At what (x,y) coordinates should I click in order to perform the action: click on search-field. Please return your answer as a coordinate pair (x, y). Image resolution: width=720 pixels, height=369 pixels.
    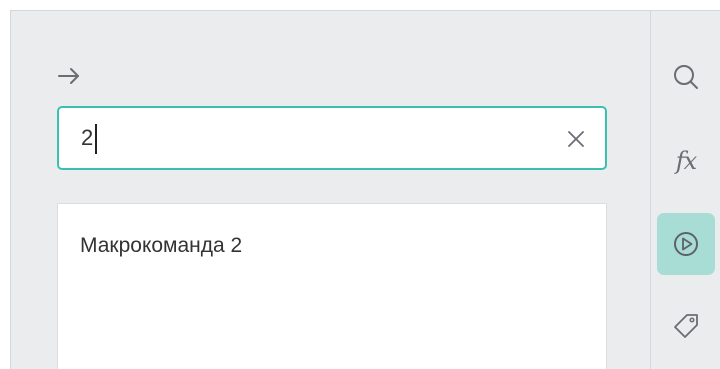
    Looking at the image, I should click on (332, 138).